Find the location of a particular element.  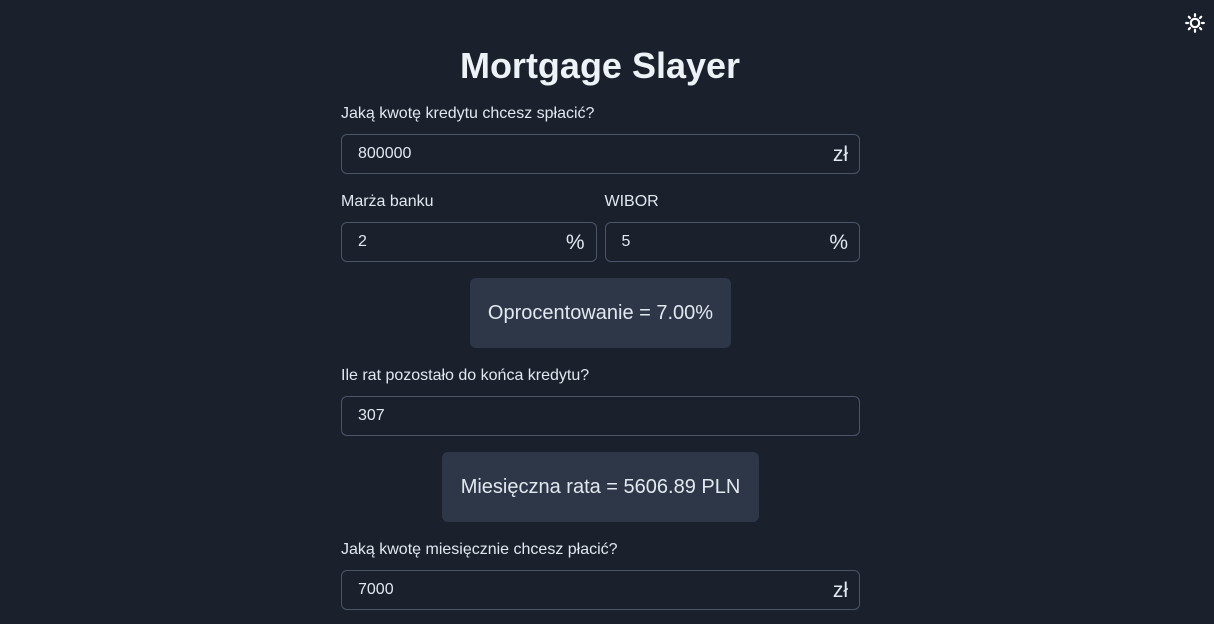

monthly-payment-input is located at coordinates (600, 590).